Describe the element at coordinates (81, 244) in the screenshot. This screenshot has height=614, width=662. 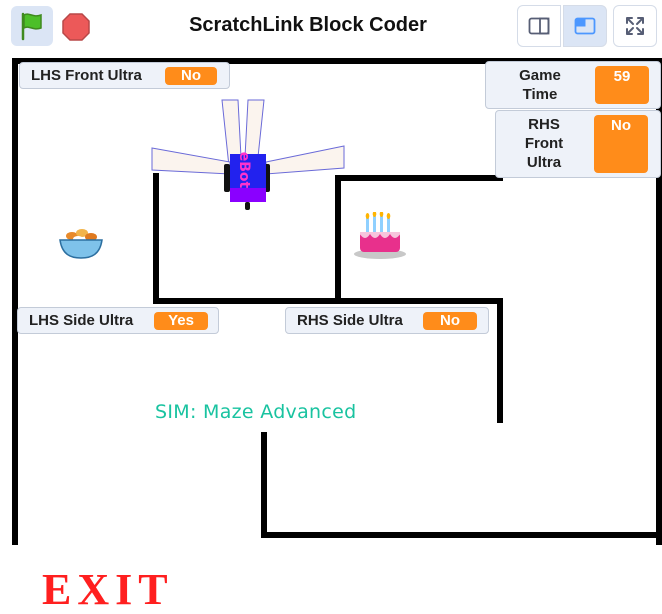
I see `food-bowl-sprite` at that location.